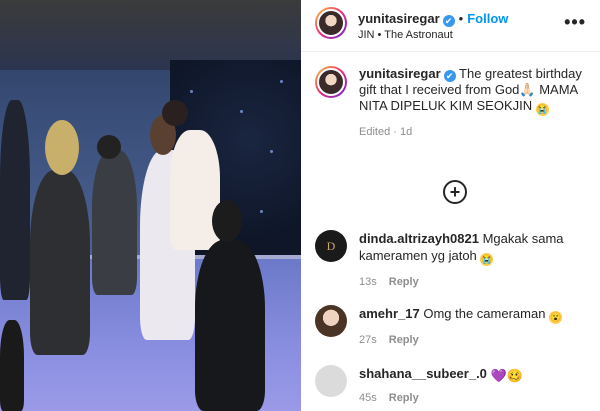 Image resolution: width=600 pixels, height=411 pixels. Describe the element at coordinates (400, 73) in the screenshot. I see `caption-username: yunitasiregar` at that location.